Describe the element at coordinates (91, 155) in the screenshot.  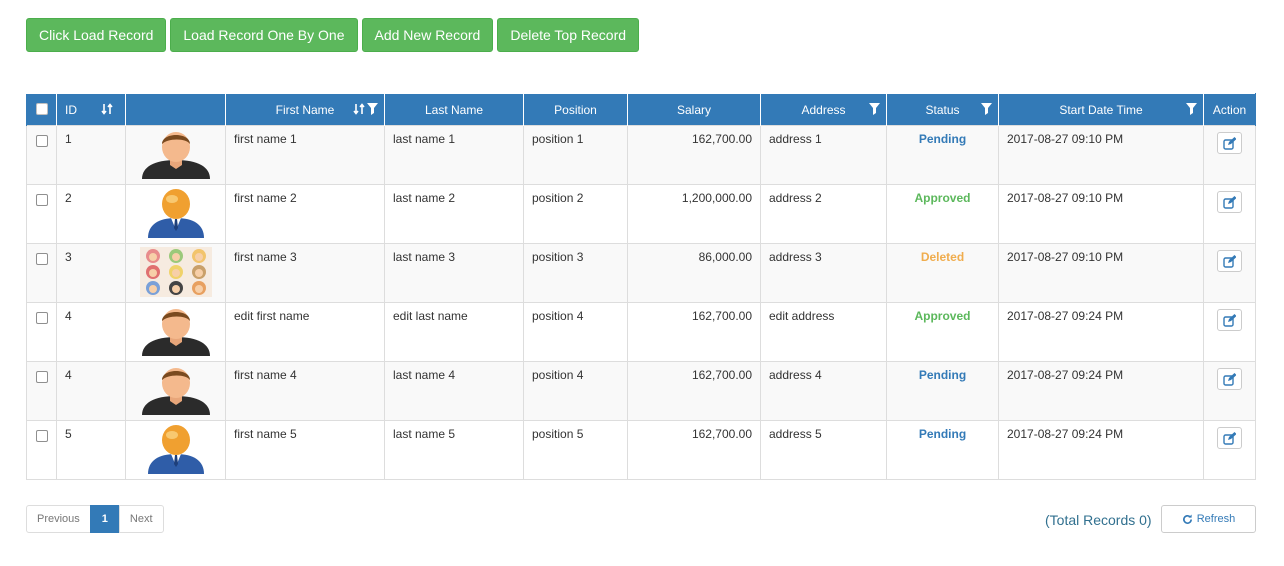
I see `id-cell: 1` at that location.